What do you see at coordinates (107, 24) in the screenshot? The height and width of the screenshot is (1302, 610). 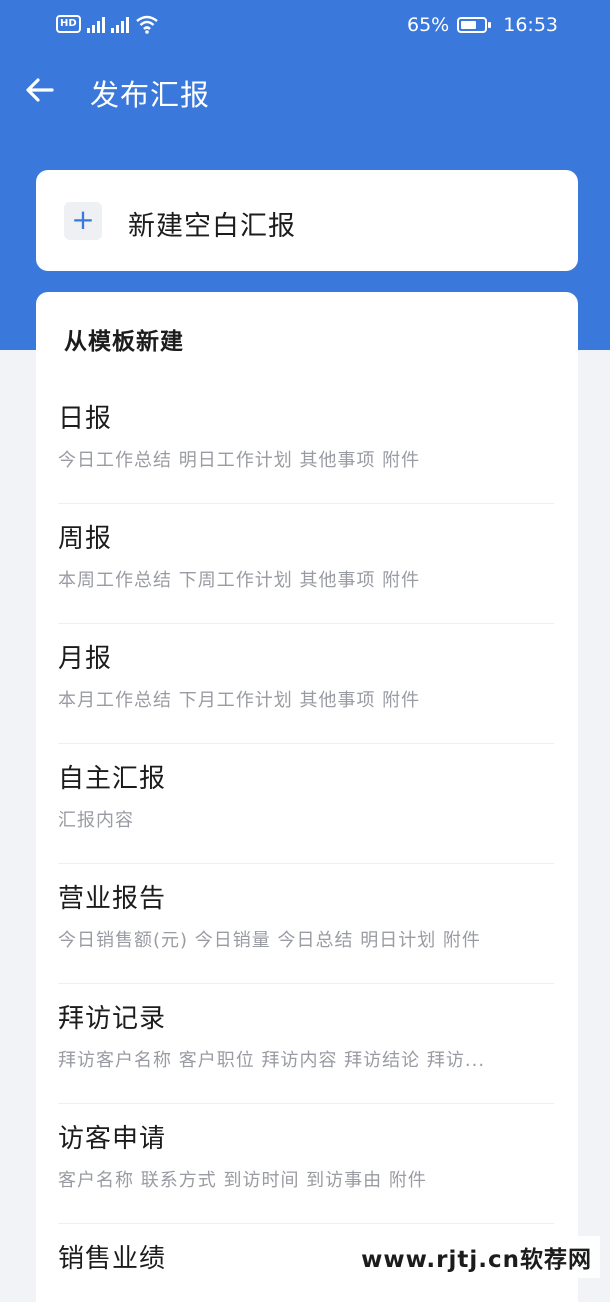 I see `status-left: HD` at bounding box center [107, 24].